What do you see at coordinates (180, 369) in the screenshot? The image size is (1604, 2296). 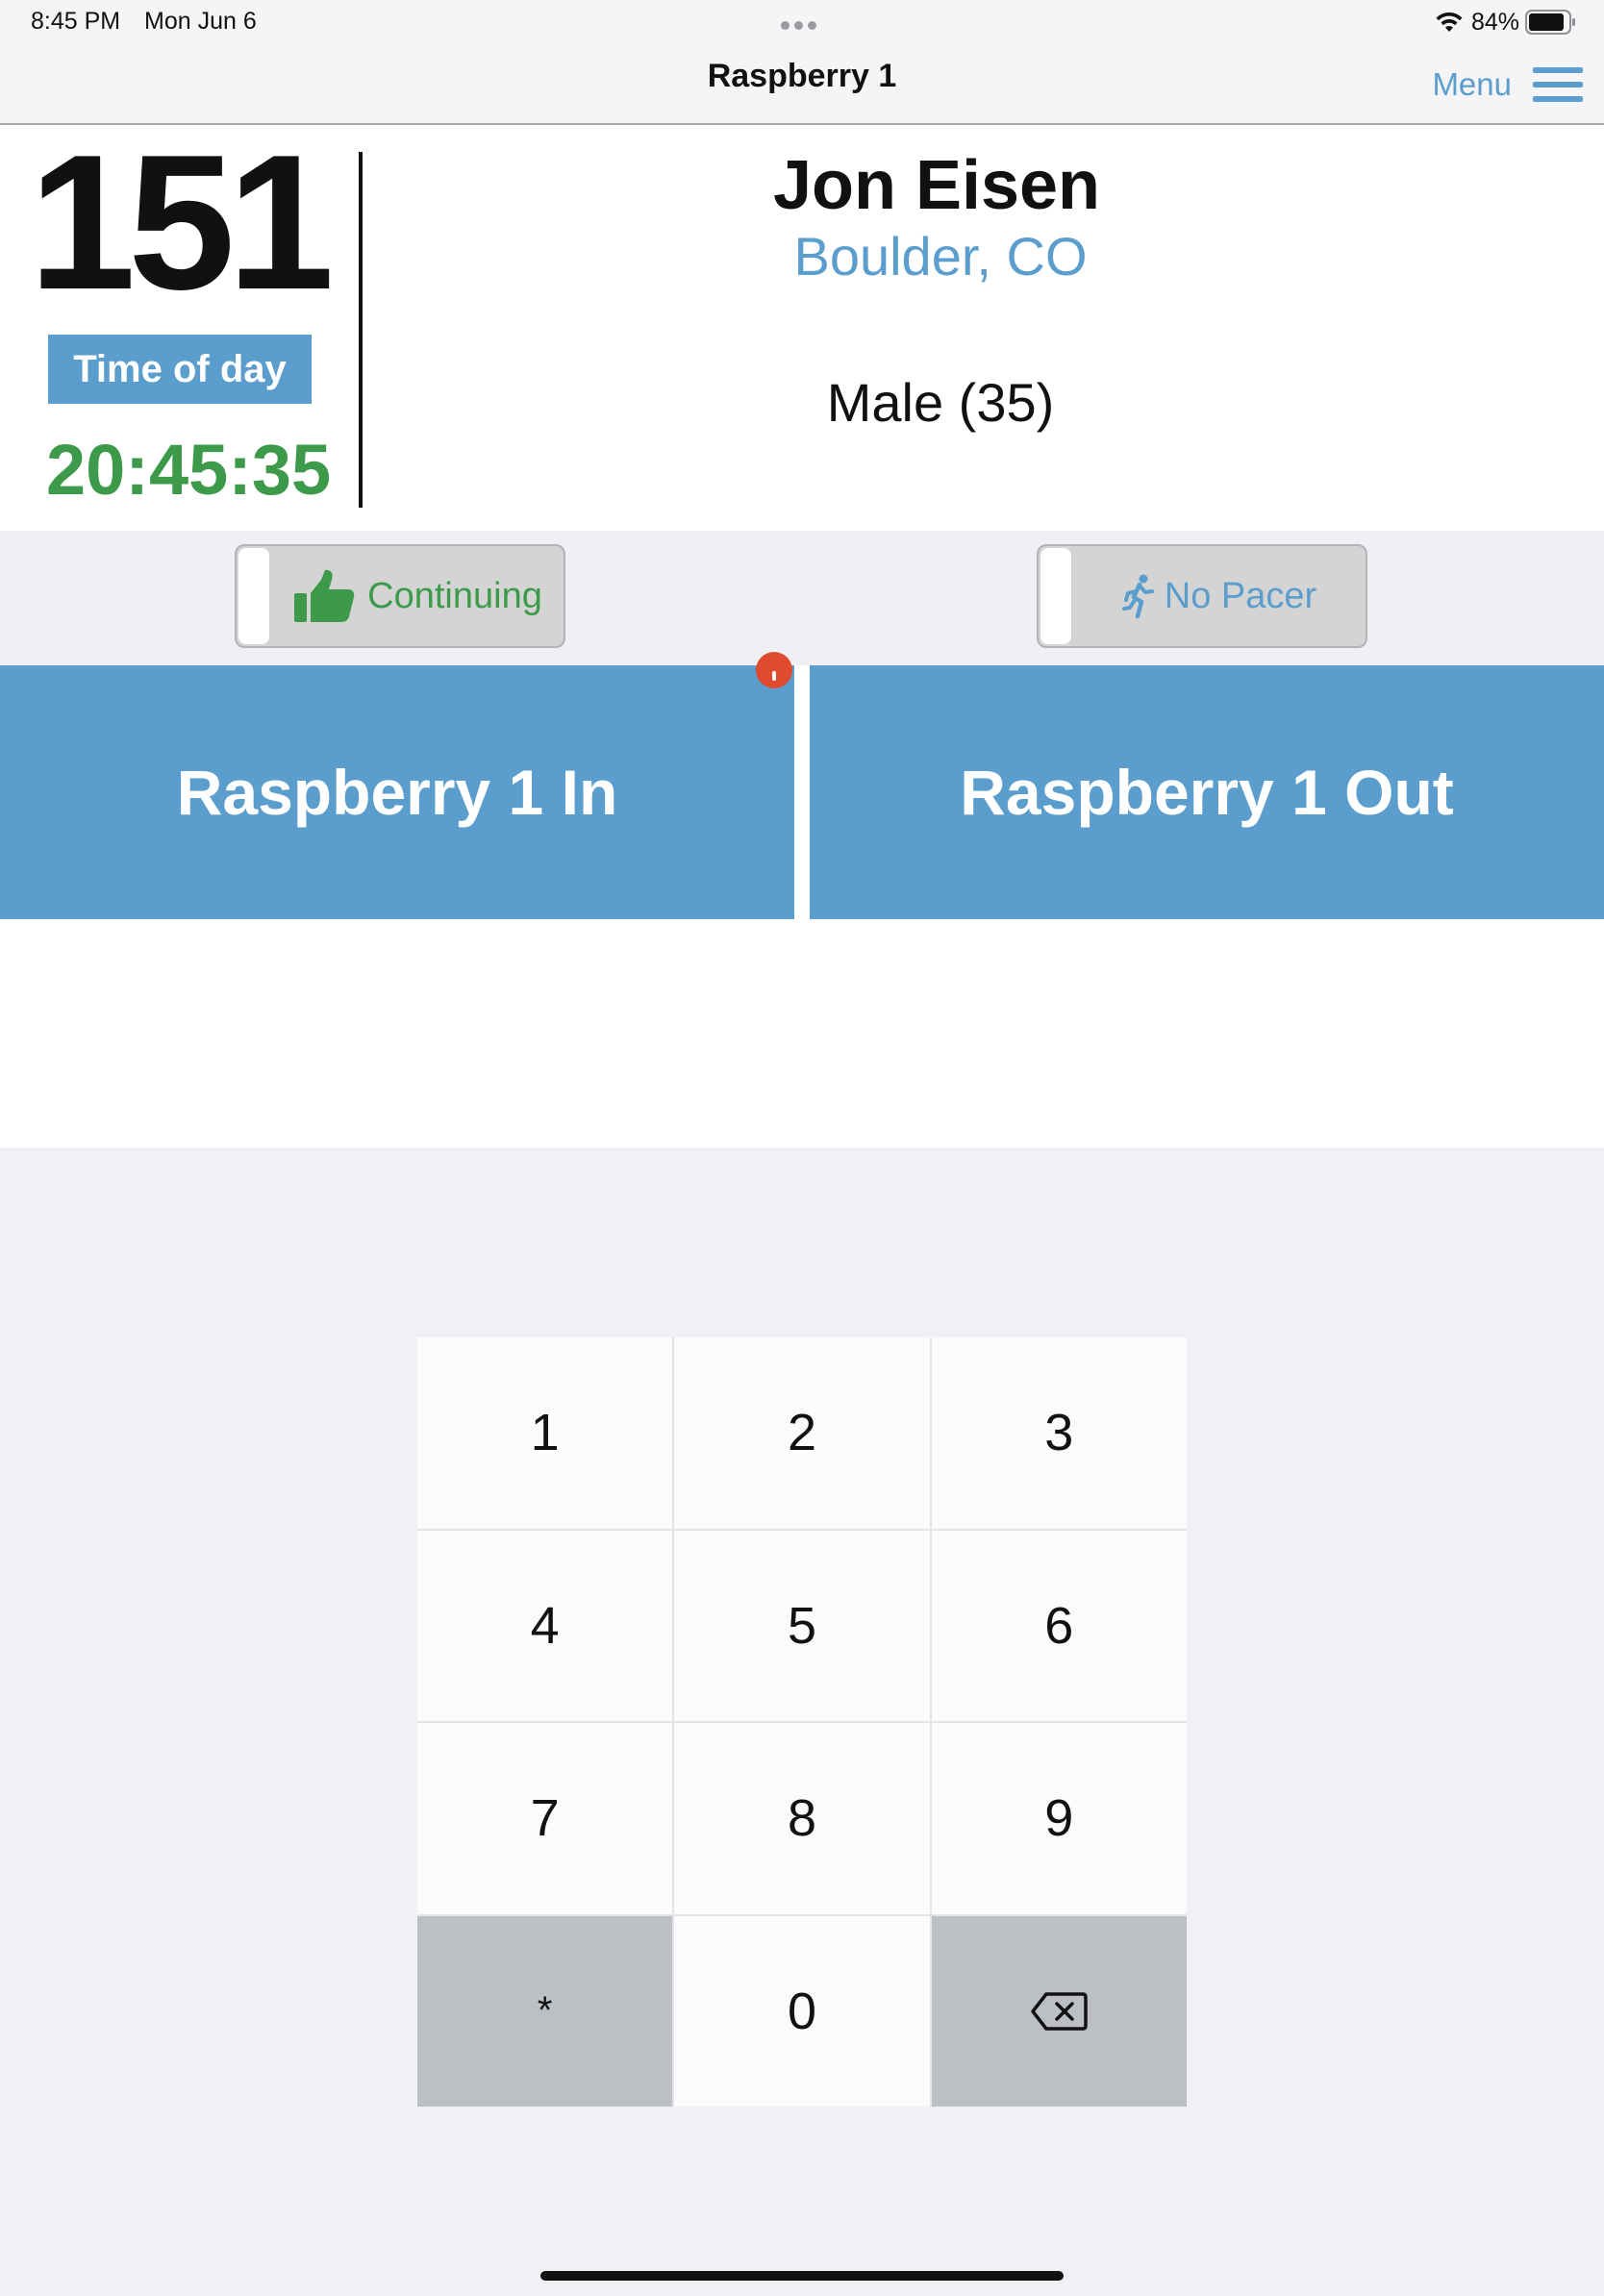 I see `time-of-day-badge: Time of day` at bounding box center [180, 369].